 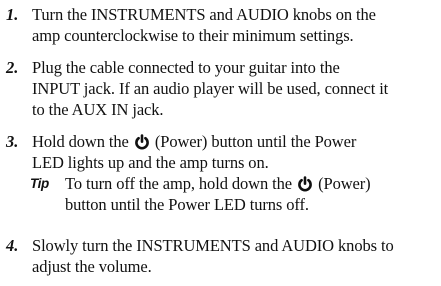 What do you see at coordinates (344, 183) in the screenshot?
I see `tip-text-fragment: (Power)` at bounding box center [344, 183].